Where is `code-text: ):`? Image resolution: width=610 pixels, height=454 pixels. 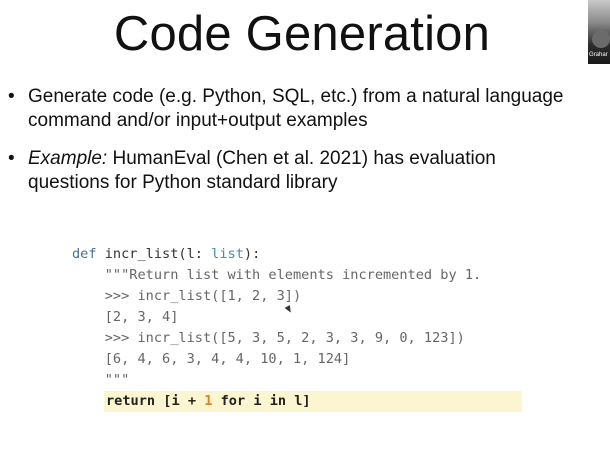
code-text: ): is located at coordinates (252, 254).